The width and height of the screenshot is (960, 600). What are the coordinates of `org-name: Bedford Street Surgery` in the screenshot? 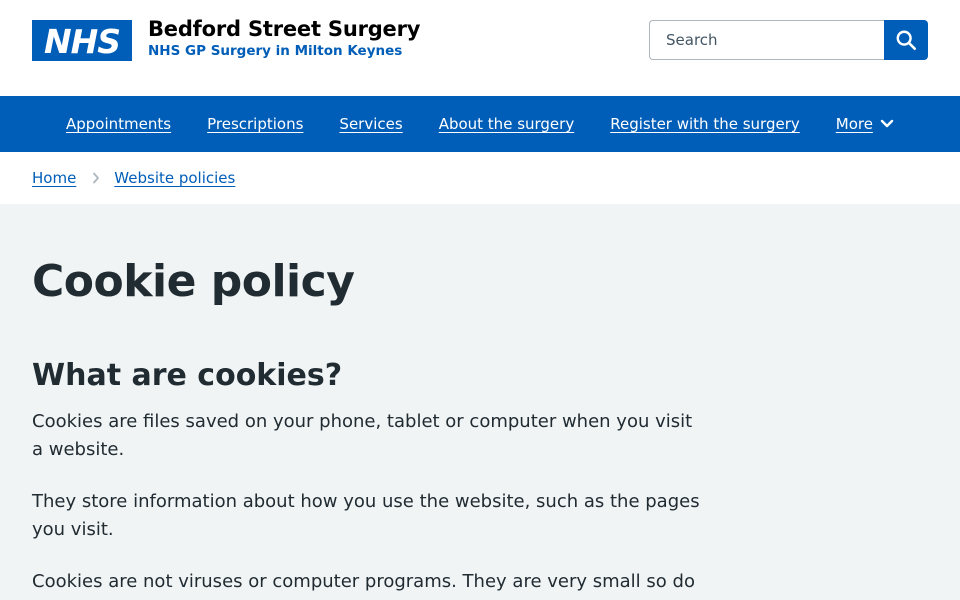 It's located at (284, 29).